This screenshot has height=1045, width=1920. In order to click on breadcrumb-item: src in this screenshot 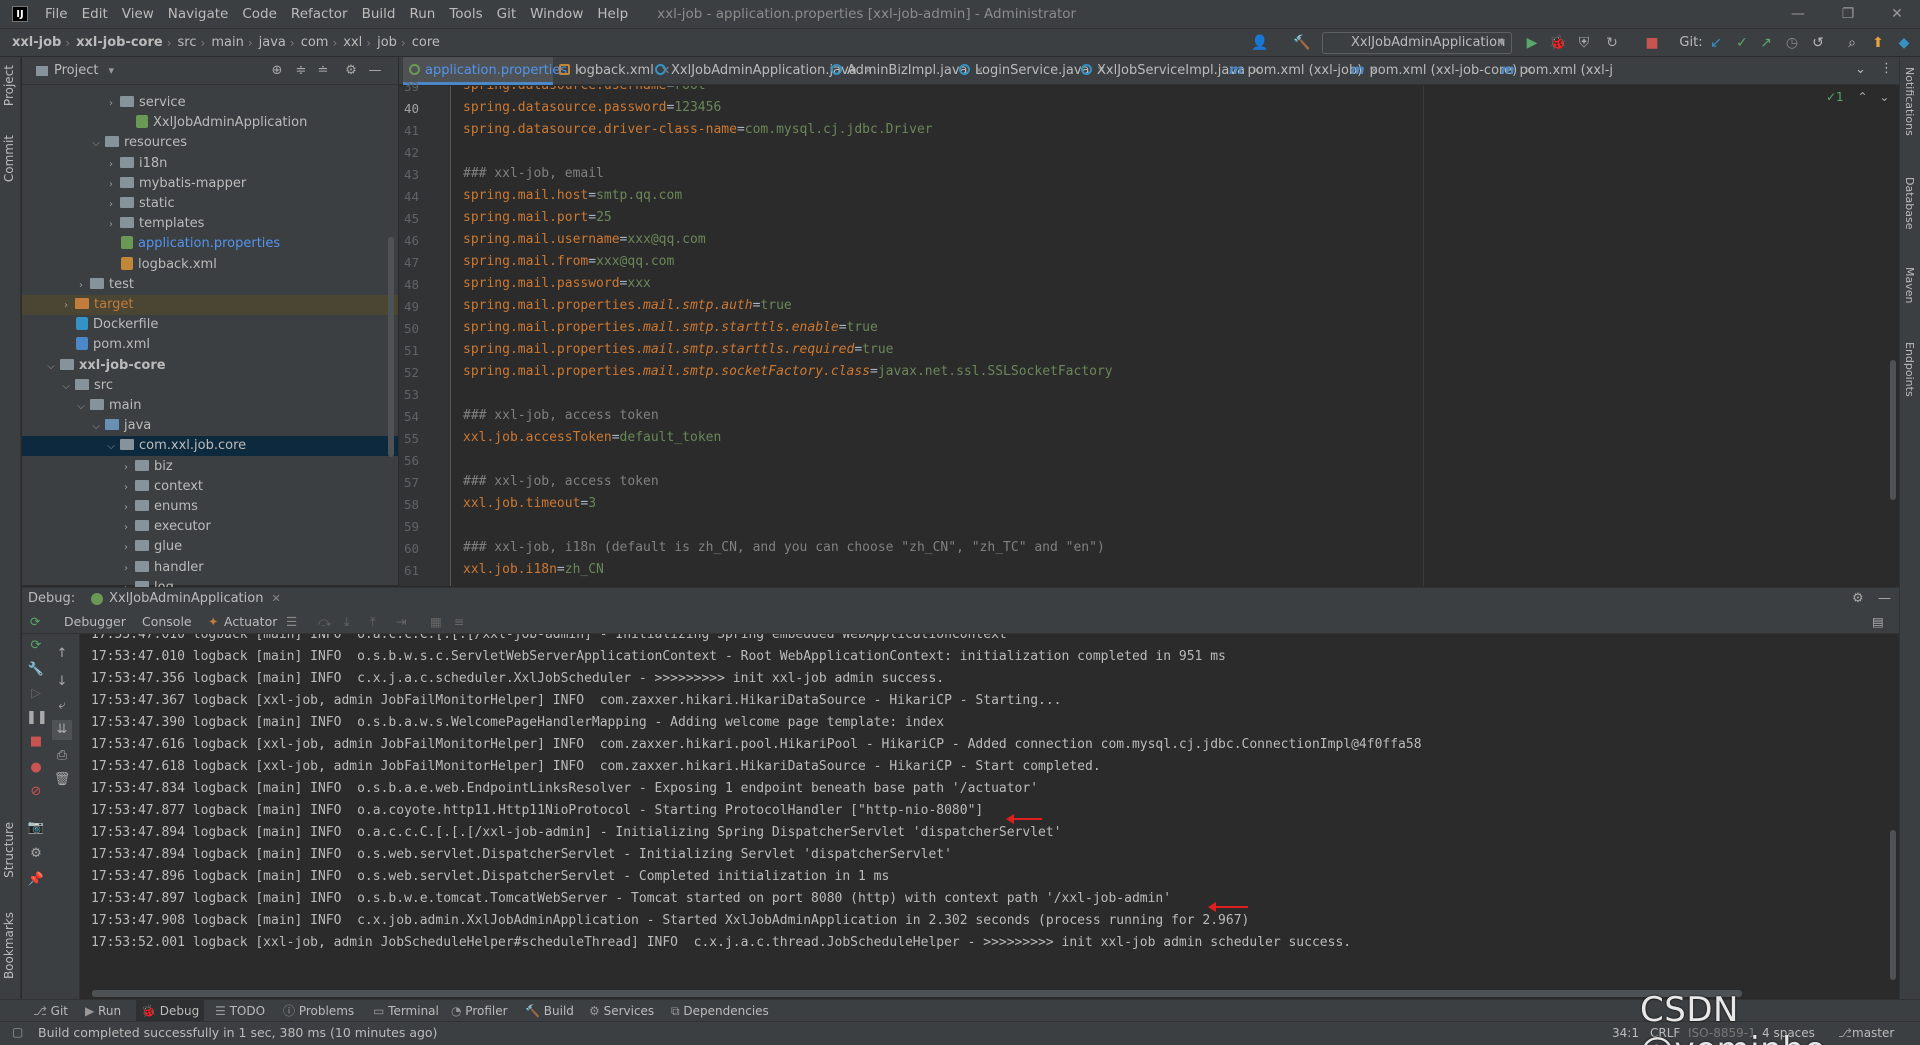, I will do `click(184, 42)`.